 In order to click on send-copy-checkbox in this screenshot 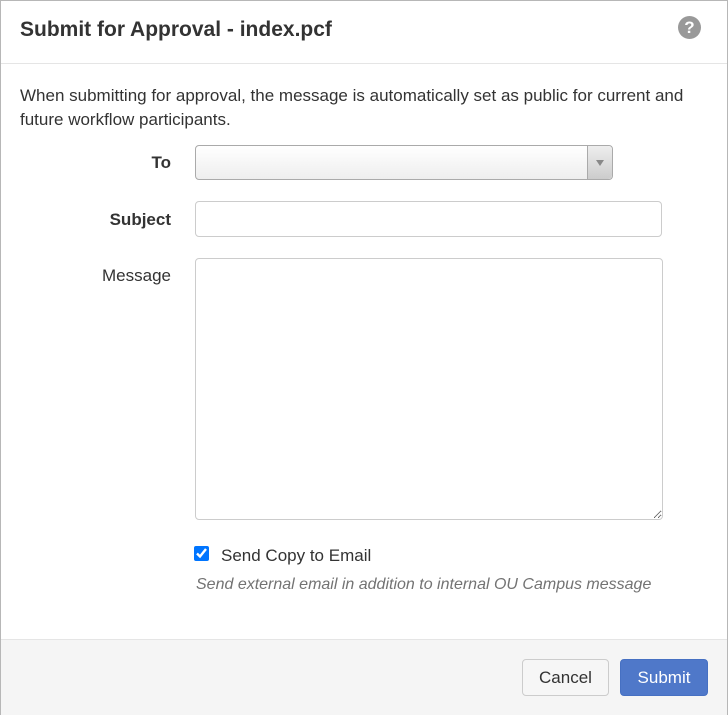, I will do `click(201, 553)`.